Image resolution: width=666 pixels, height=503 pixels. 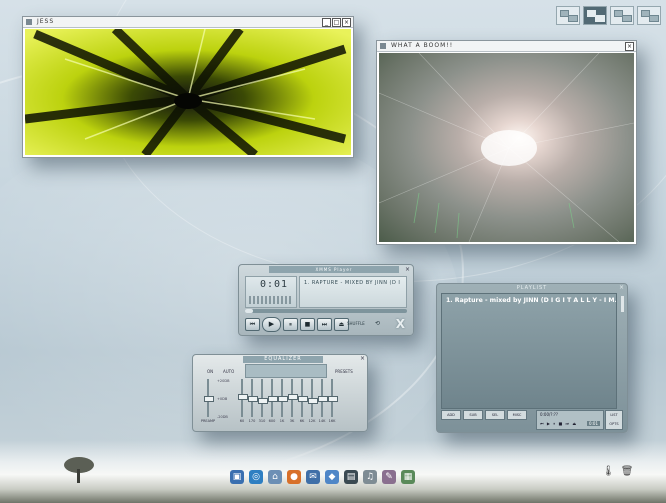 I want to click on previous-button: ⏮, so click(x=252, y=324).